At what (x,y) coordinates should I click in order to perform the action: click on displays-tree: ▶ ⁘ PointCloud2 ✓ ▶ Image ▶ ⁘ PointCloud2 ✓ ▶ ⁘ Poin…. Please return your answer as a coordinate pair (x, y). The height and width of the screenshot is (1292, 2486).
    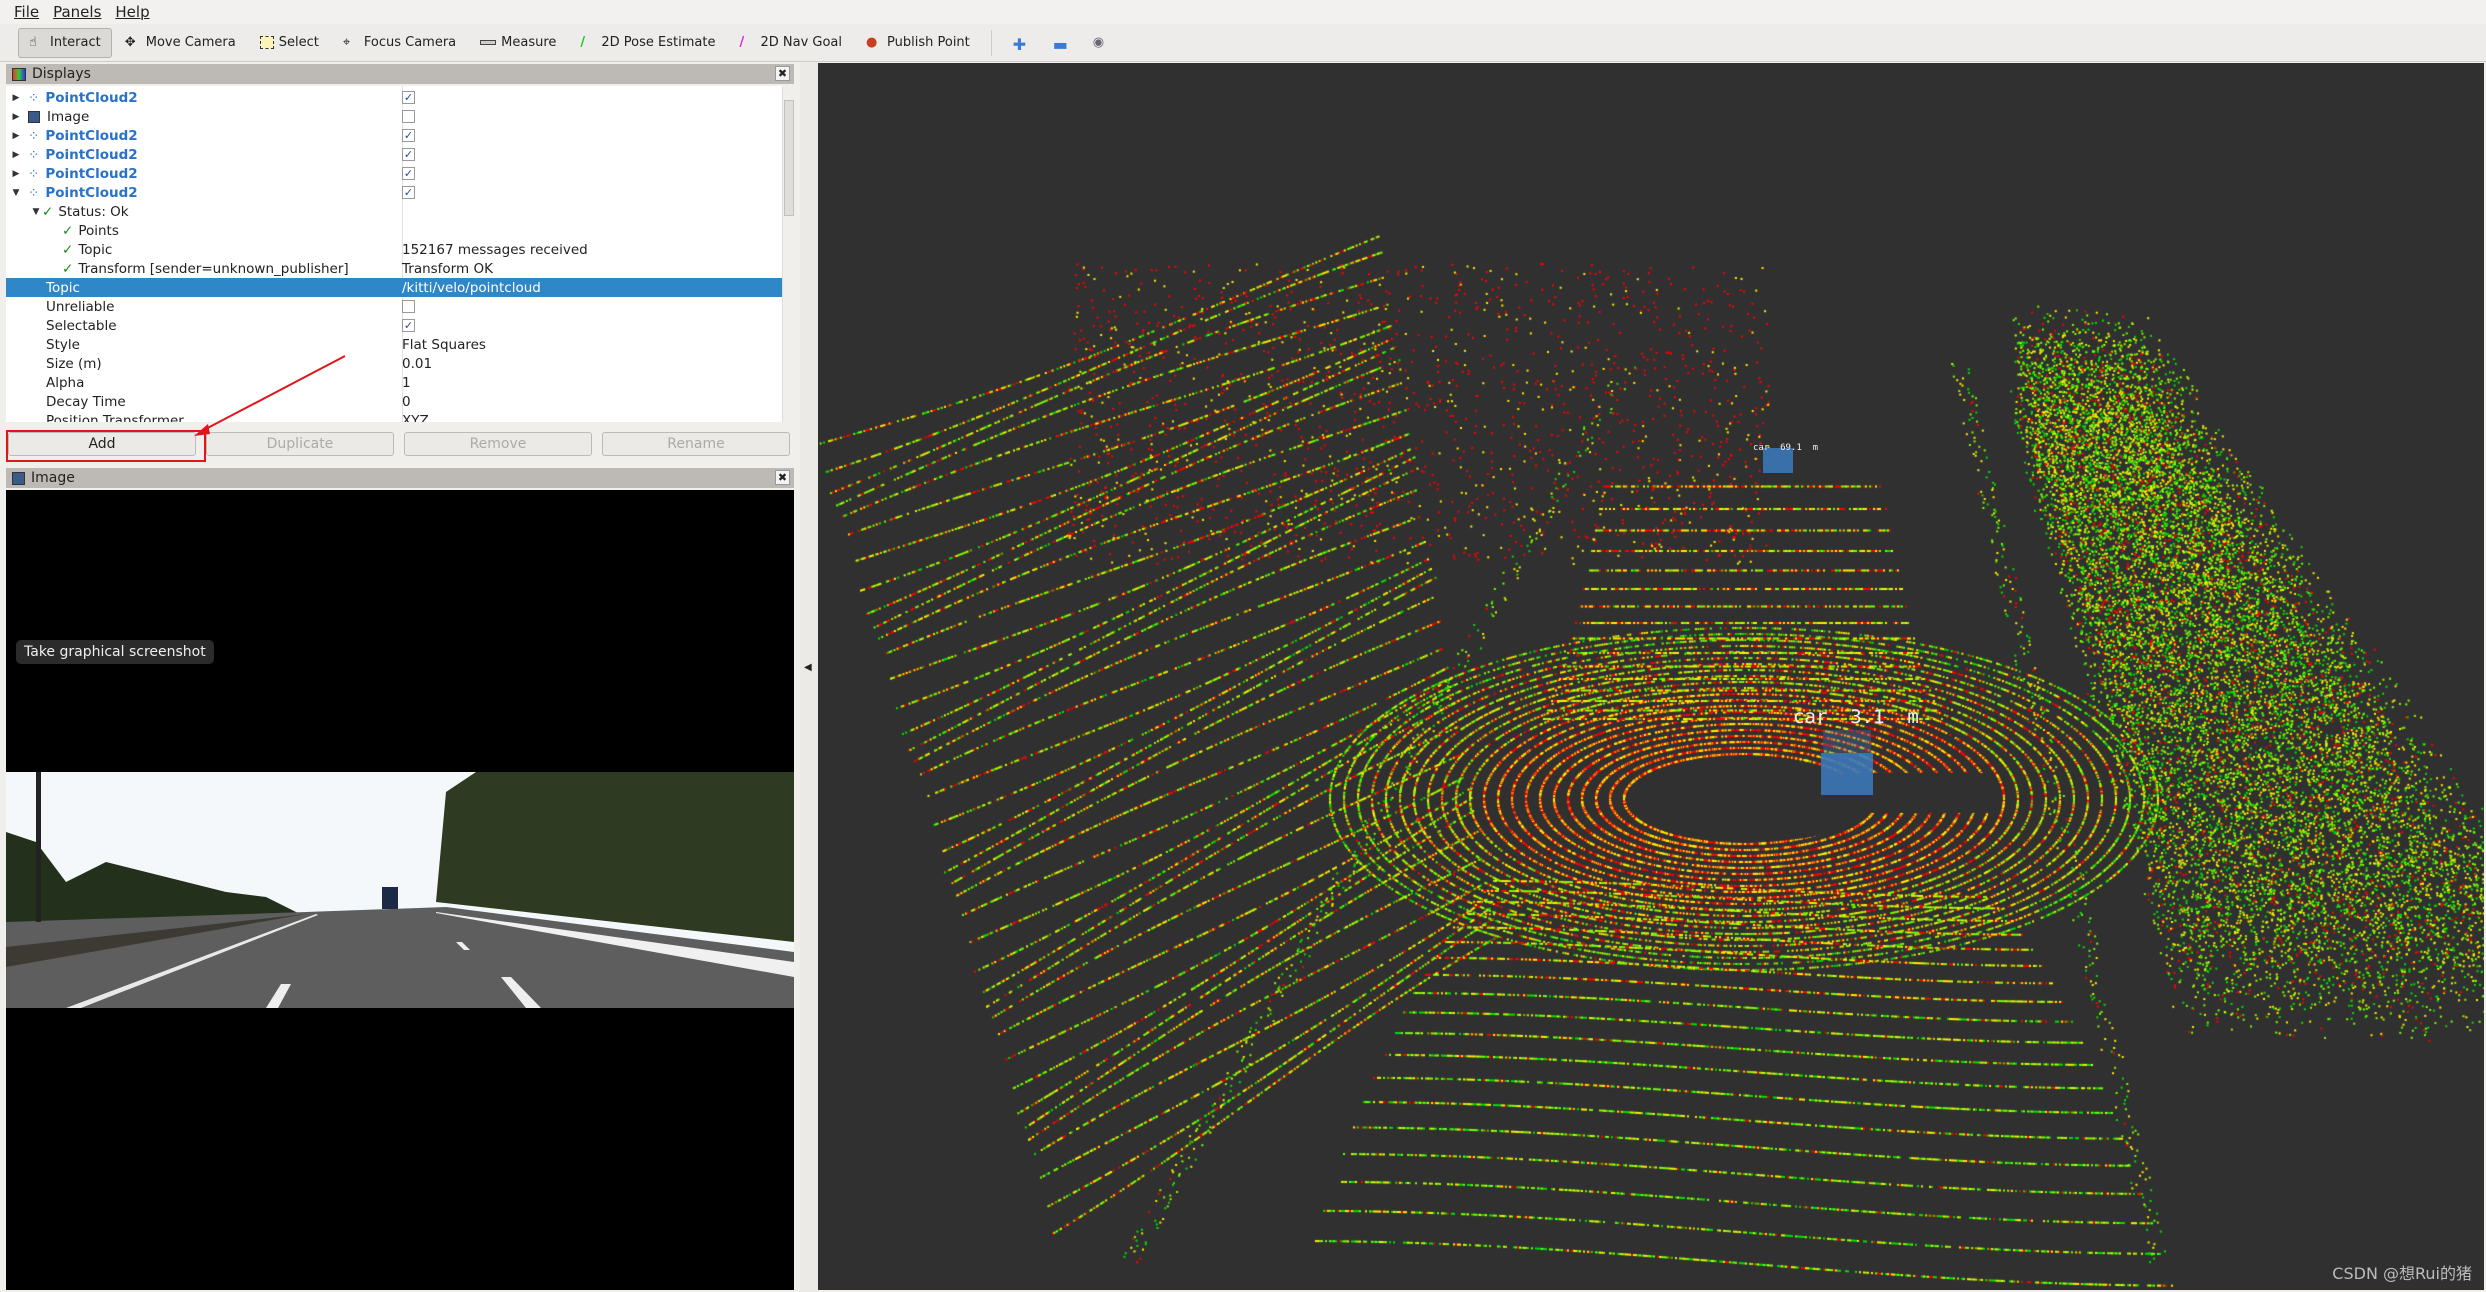
    Looking at the image, I should click on (394, 254).